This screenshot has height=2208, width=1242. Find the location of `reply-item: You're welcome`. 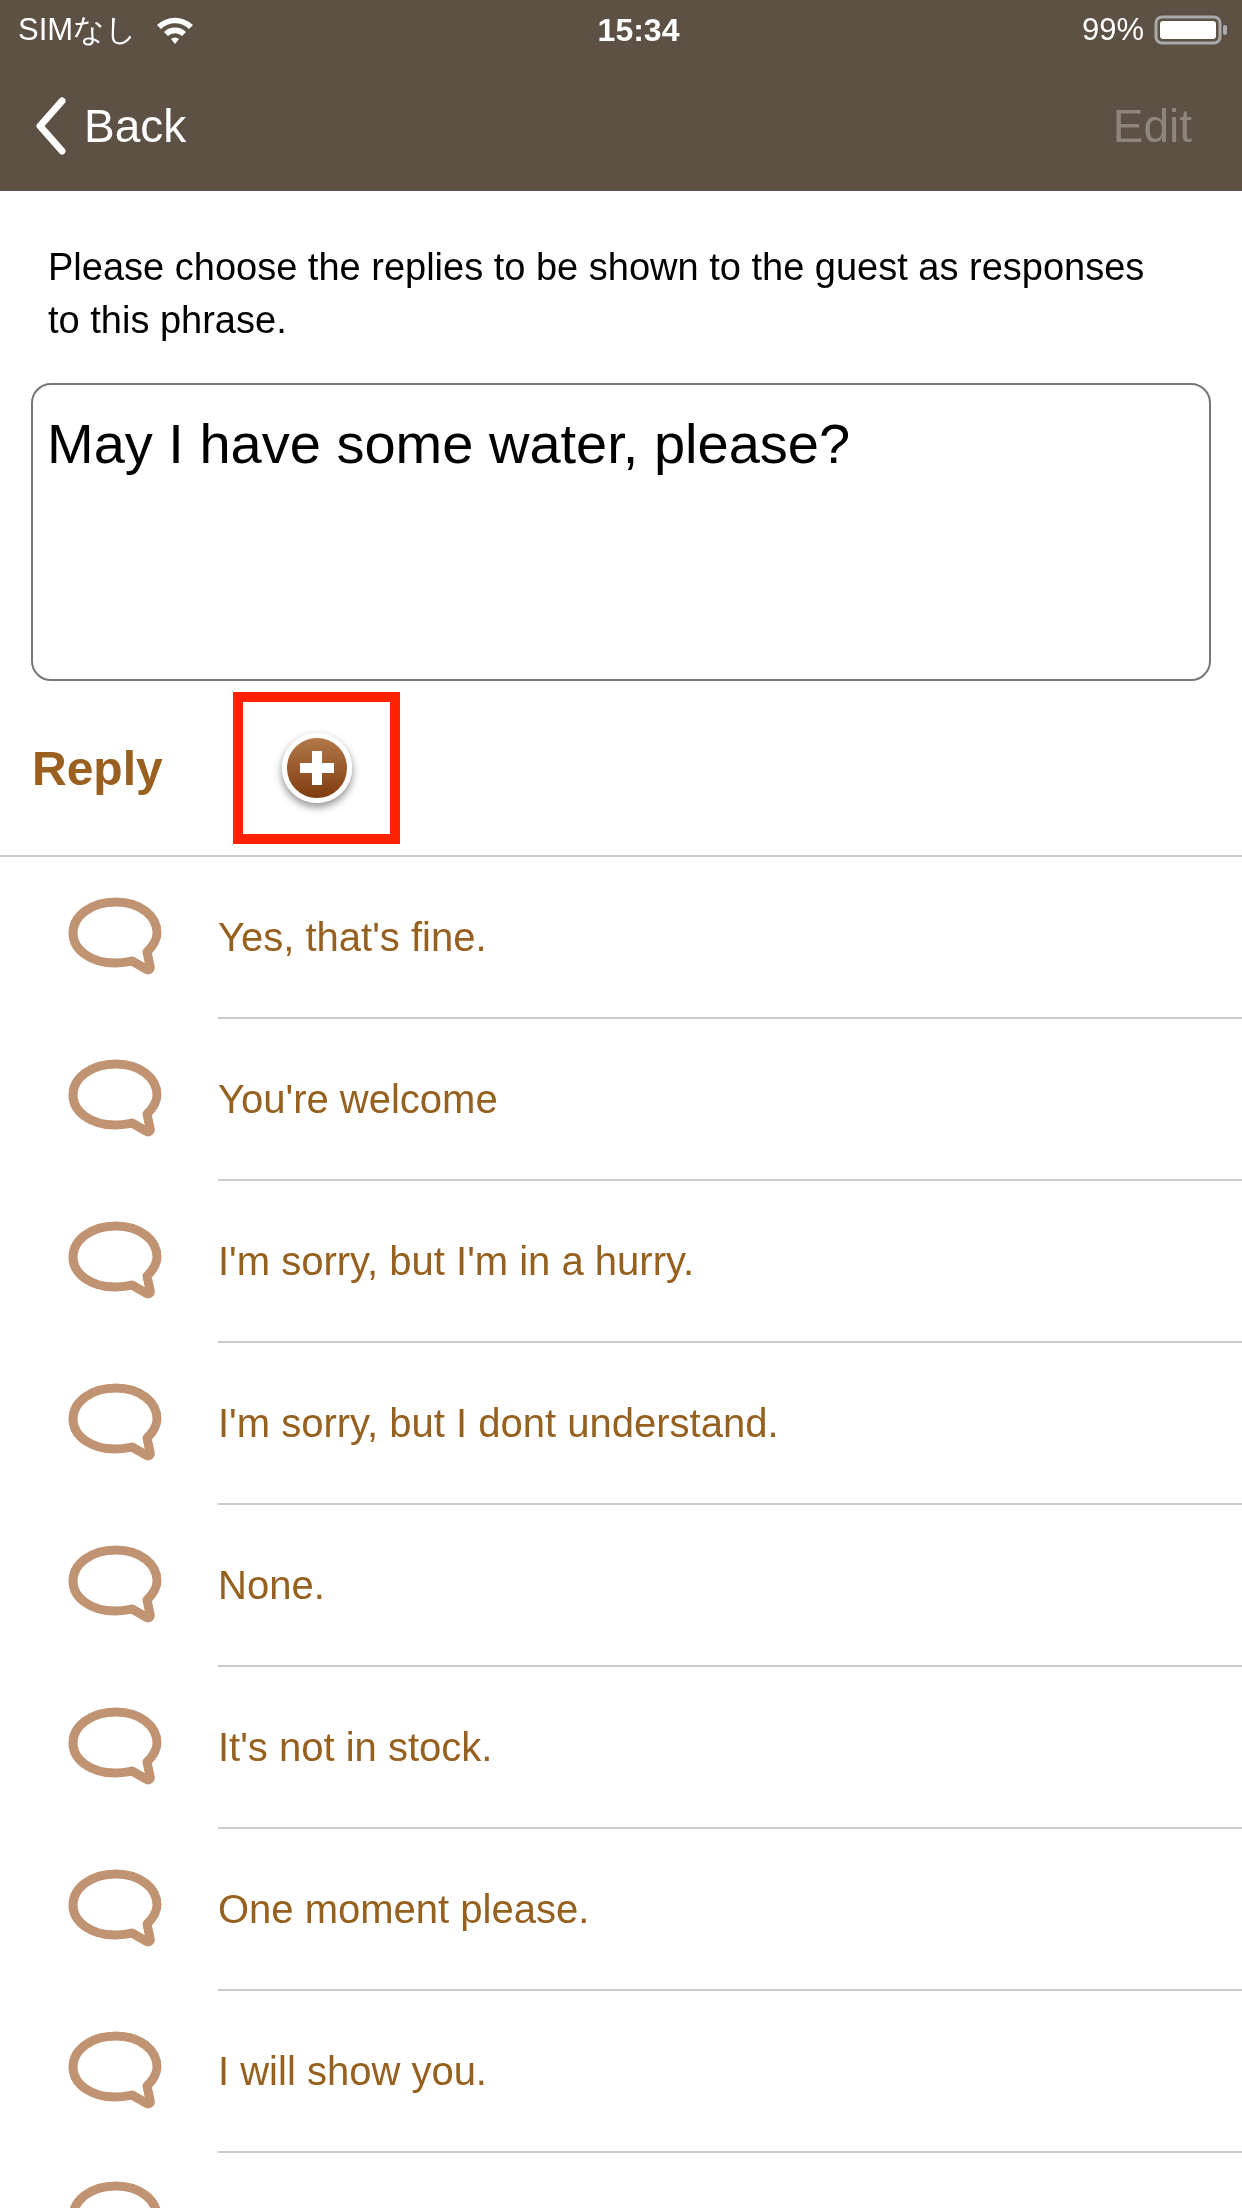

reply-item: You're welcome is located at coordinates (358, 1099).